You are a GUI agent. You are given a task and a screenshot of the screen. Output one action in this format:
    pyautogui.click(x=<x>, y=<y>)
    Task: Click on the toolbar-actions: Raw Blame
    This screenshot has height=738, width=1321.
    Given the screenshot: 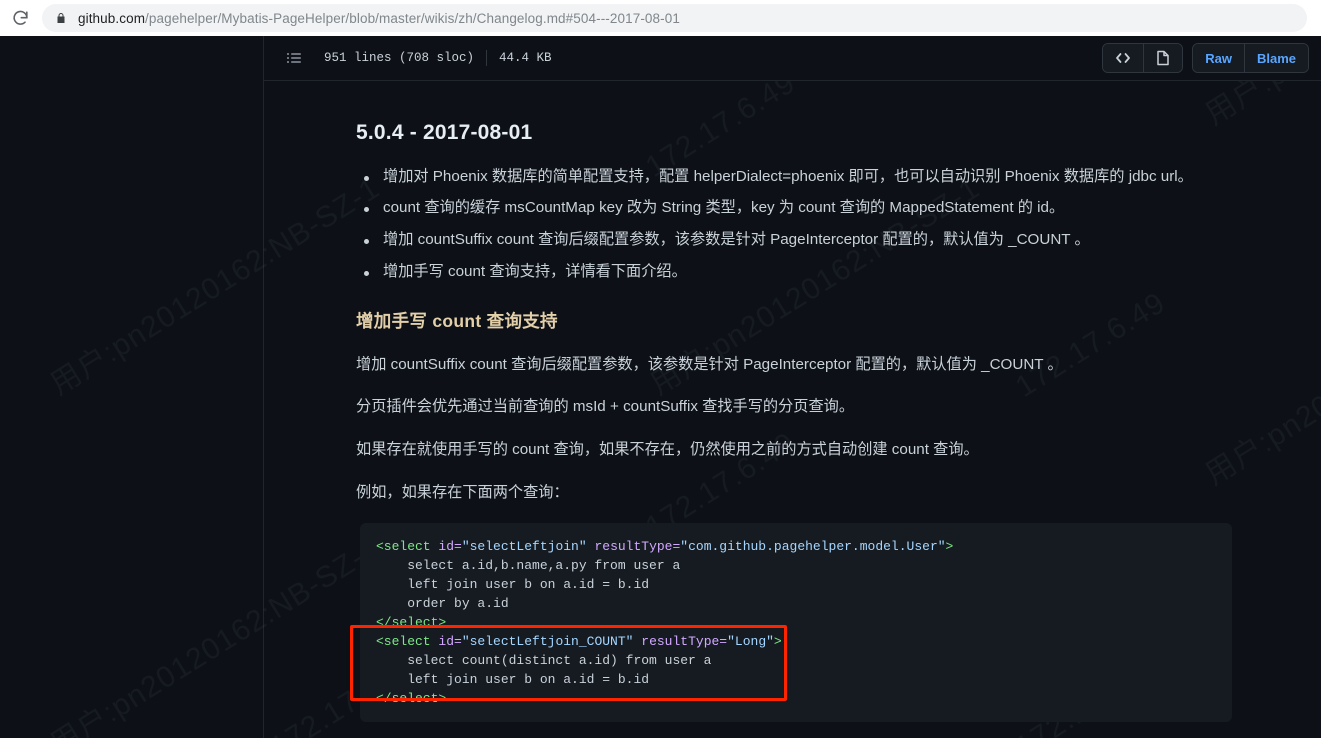 What is the action you would take?
    pyautogui.click(x=1205, y=58)
    